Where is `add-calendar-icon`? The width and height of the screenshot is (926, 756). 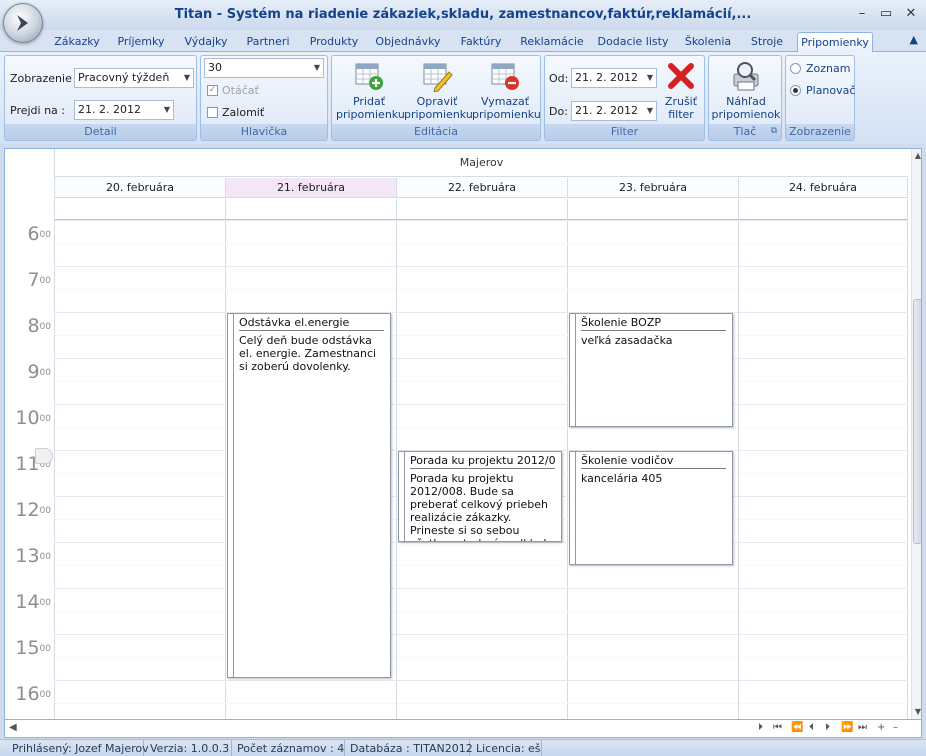
add-calendar-icon is located at coordinates (369, 76).